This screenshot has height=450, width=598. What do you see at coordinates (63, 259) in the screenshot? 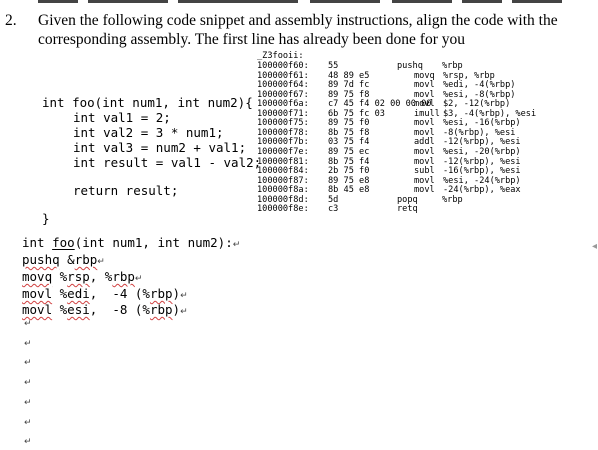
I see `editor-line-2: pushq &rbp↵` at bounding box center [63, 259].